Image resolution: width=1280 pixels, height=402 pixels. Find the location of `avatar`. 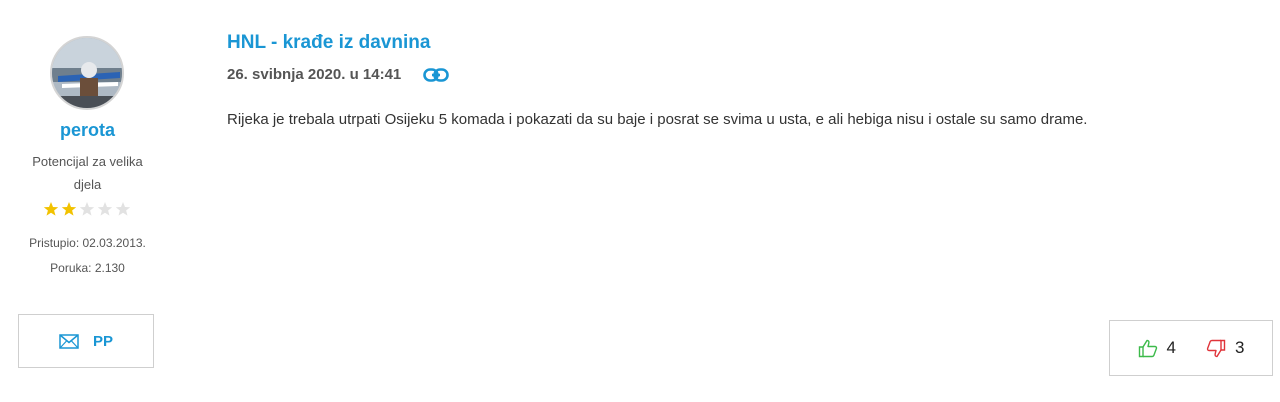

avatar is located at coordinates (87, 73).